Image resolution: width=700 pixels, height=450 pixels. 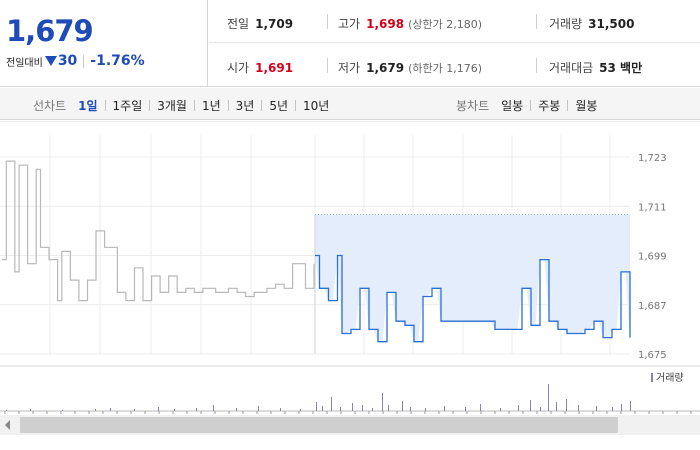 What do you see at coordinates (652, 158) in the screenshot?
I see `y-tick-label: 1,723` at bounding box center [652, 158].